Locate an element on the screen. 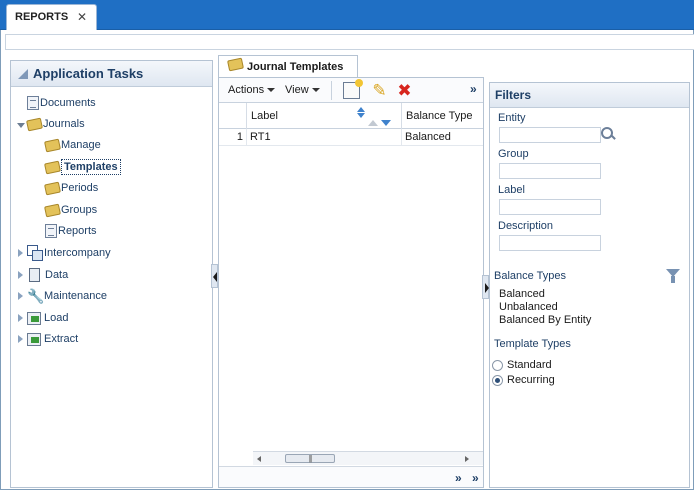 The width and height of the screenshot is (694, 490). sort-toggle-icon is located at coordinates (361, 113).